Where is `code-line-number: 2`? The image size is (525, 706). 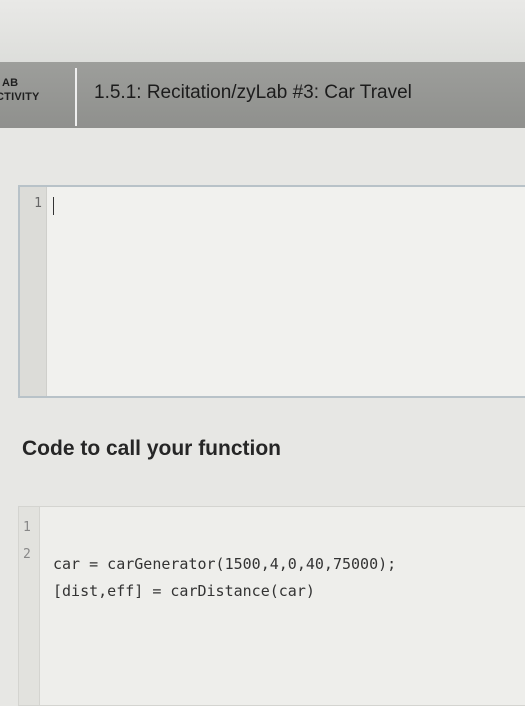 code-line-number: 2 is located at coordinates (27, 554).